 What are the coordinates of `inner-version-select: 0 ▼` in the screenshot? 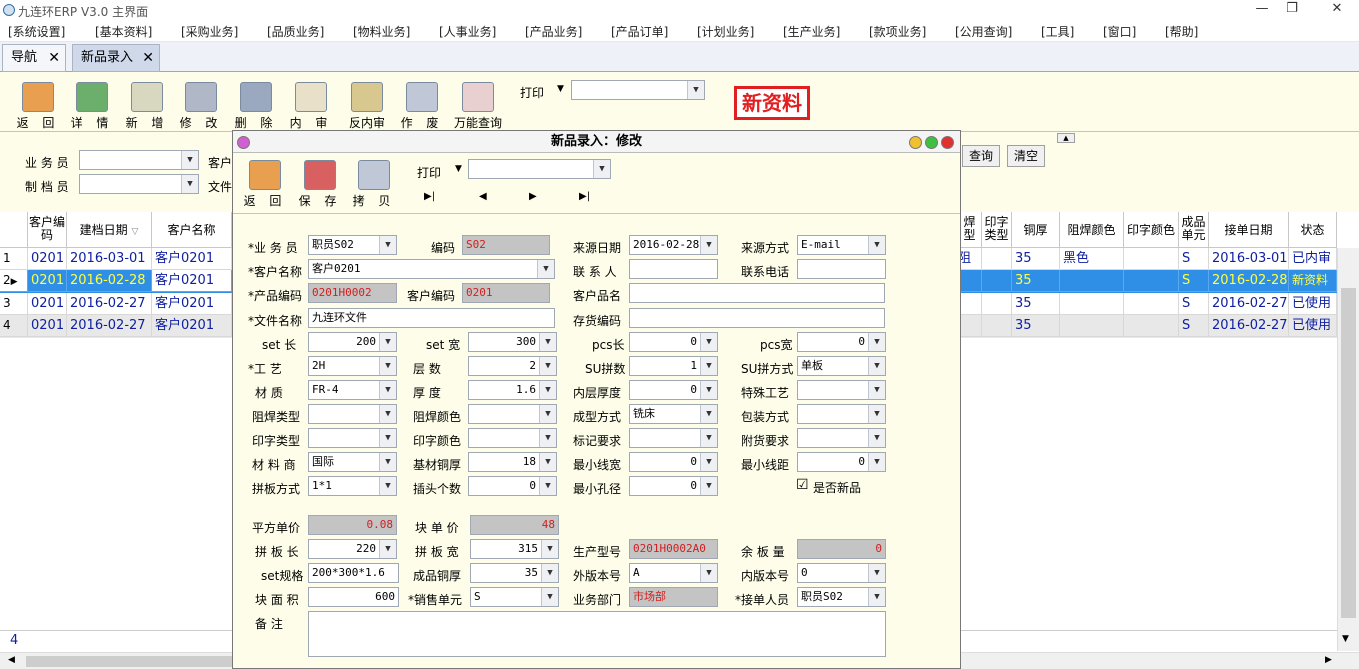 It's located at (841, 573).